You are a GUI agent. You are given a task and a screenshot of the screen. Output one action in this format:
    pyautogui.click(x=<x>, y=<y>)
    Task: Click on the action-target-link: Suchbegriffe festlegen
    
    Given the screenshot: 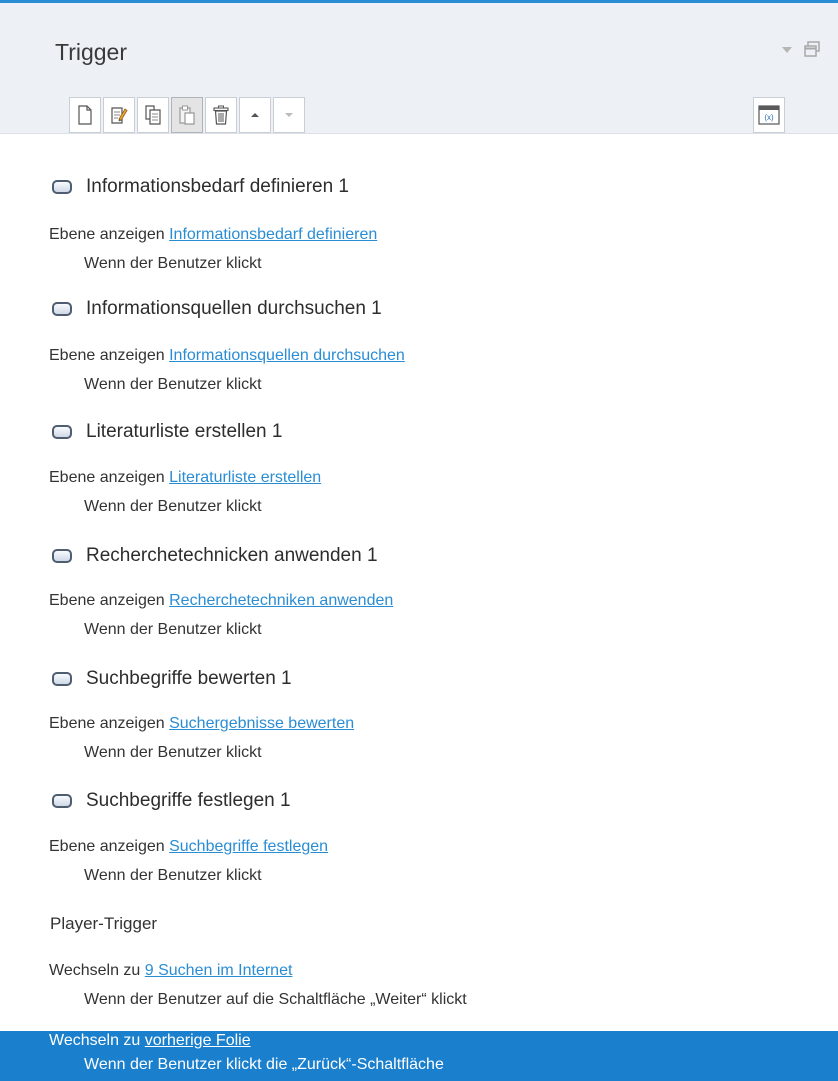 What is the action you would take?
    pyautogui.click(x=248, y=846)
    